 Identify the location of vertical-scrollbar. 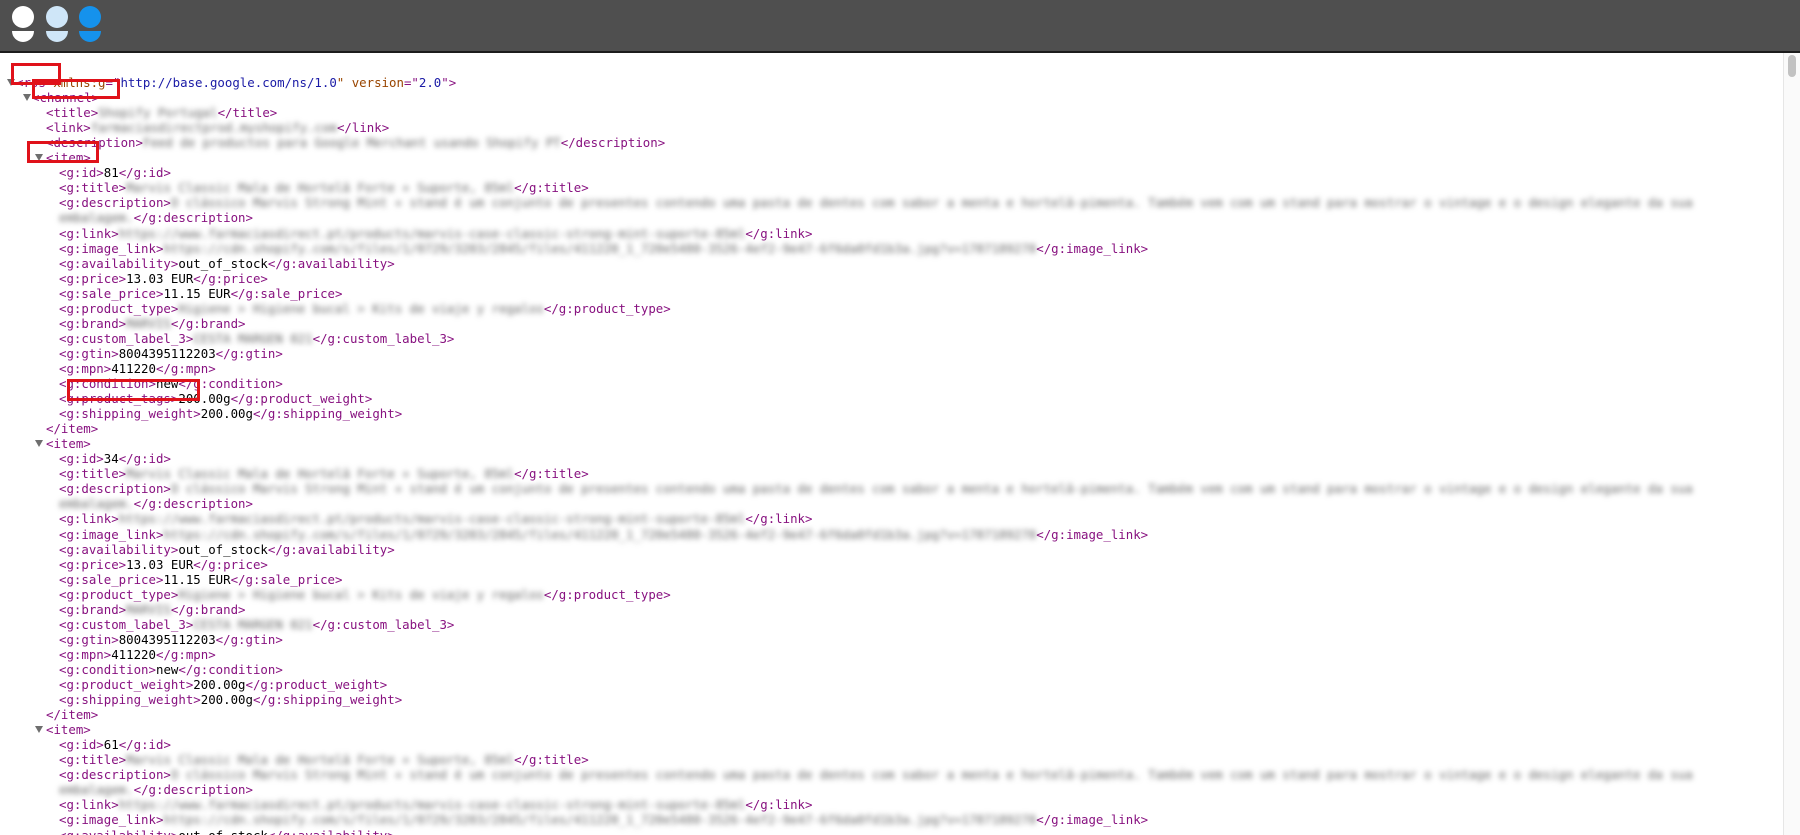
(1791, 444).